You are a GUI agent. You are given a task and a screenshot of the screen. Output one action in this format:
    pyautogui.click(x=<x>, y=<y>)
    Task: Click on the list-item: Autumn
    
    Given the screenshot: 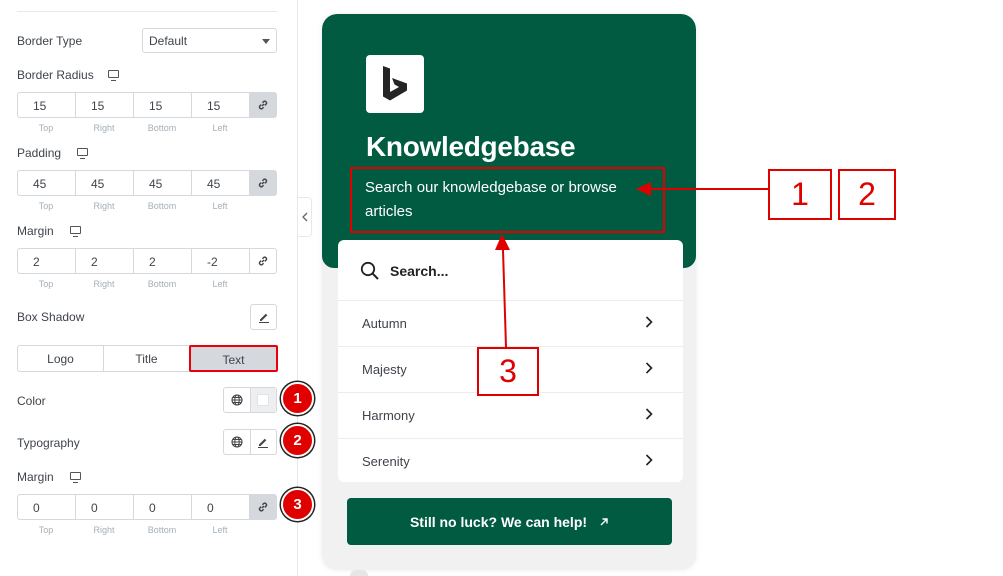 What is the action you would take?
    pyautogui.click(x=510, y=324)
    